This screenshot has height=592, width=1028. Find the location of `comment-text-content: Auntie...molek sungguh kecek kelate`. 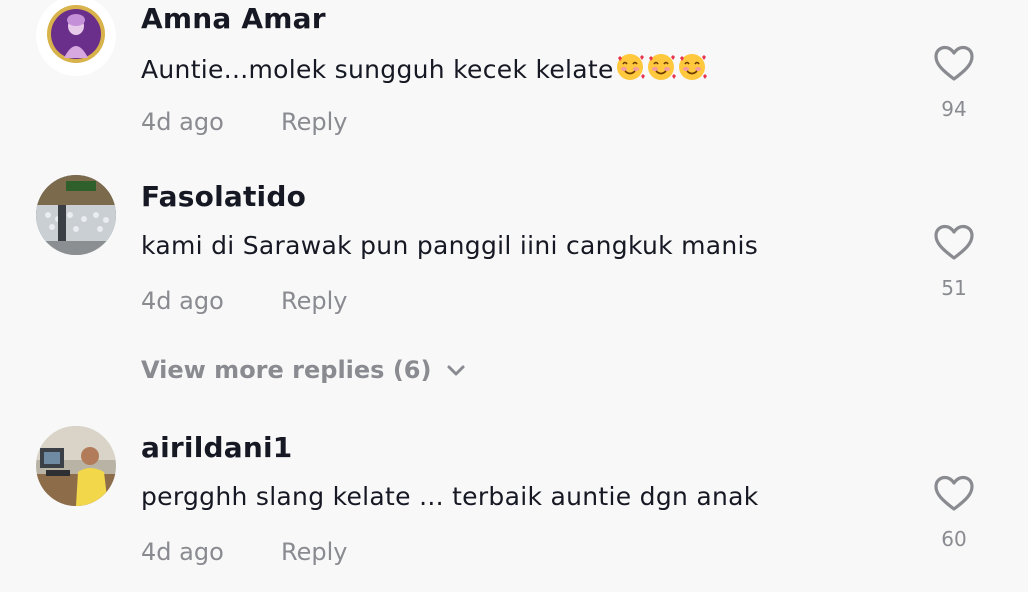

comment-text-content: Auntie...molek sungguh kecek kelate is located at coordinates (377, 69).